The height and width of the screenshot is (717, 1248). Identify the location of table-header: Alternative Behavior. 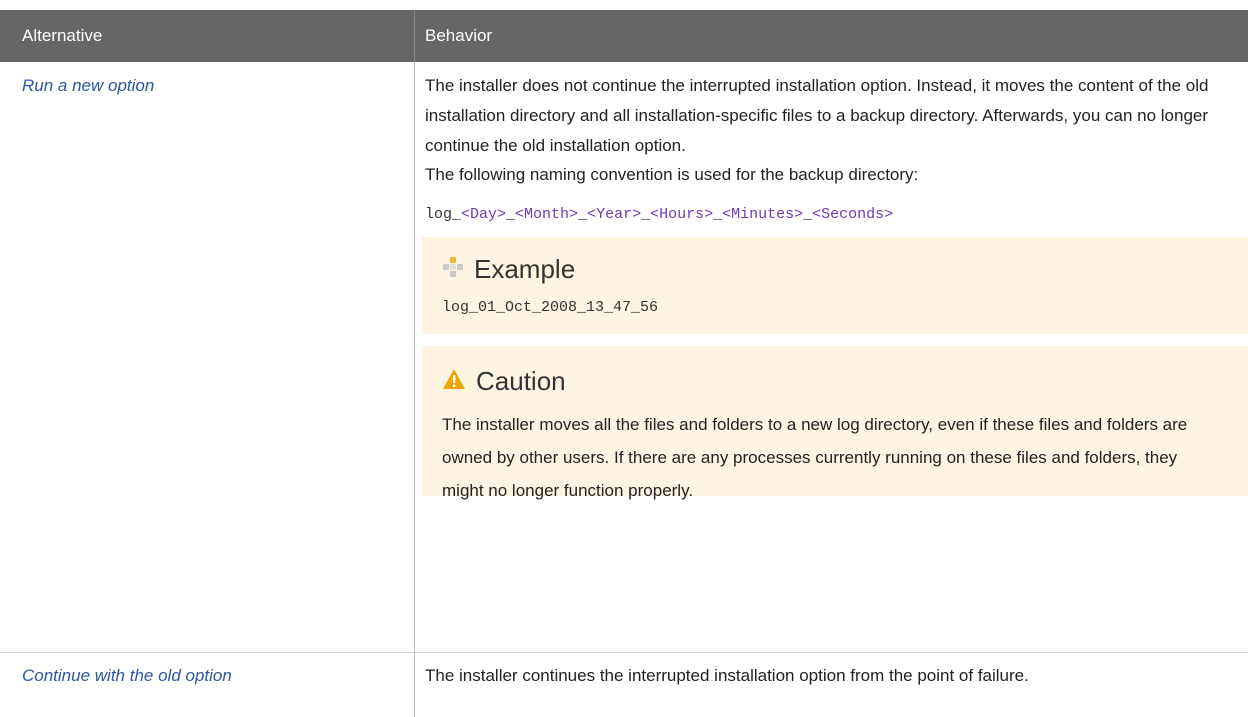
(624, 36).